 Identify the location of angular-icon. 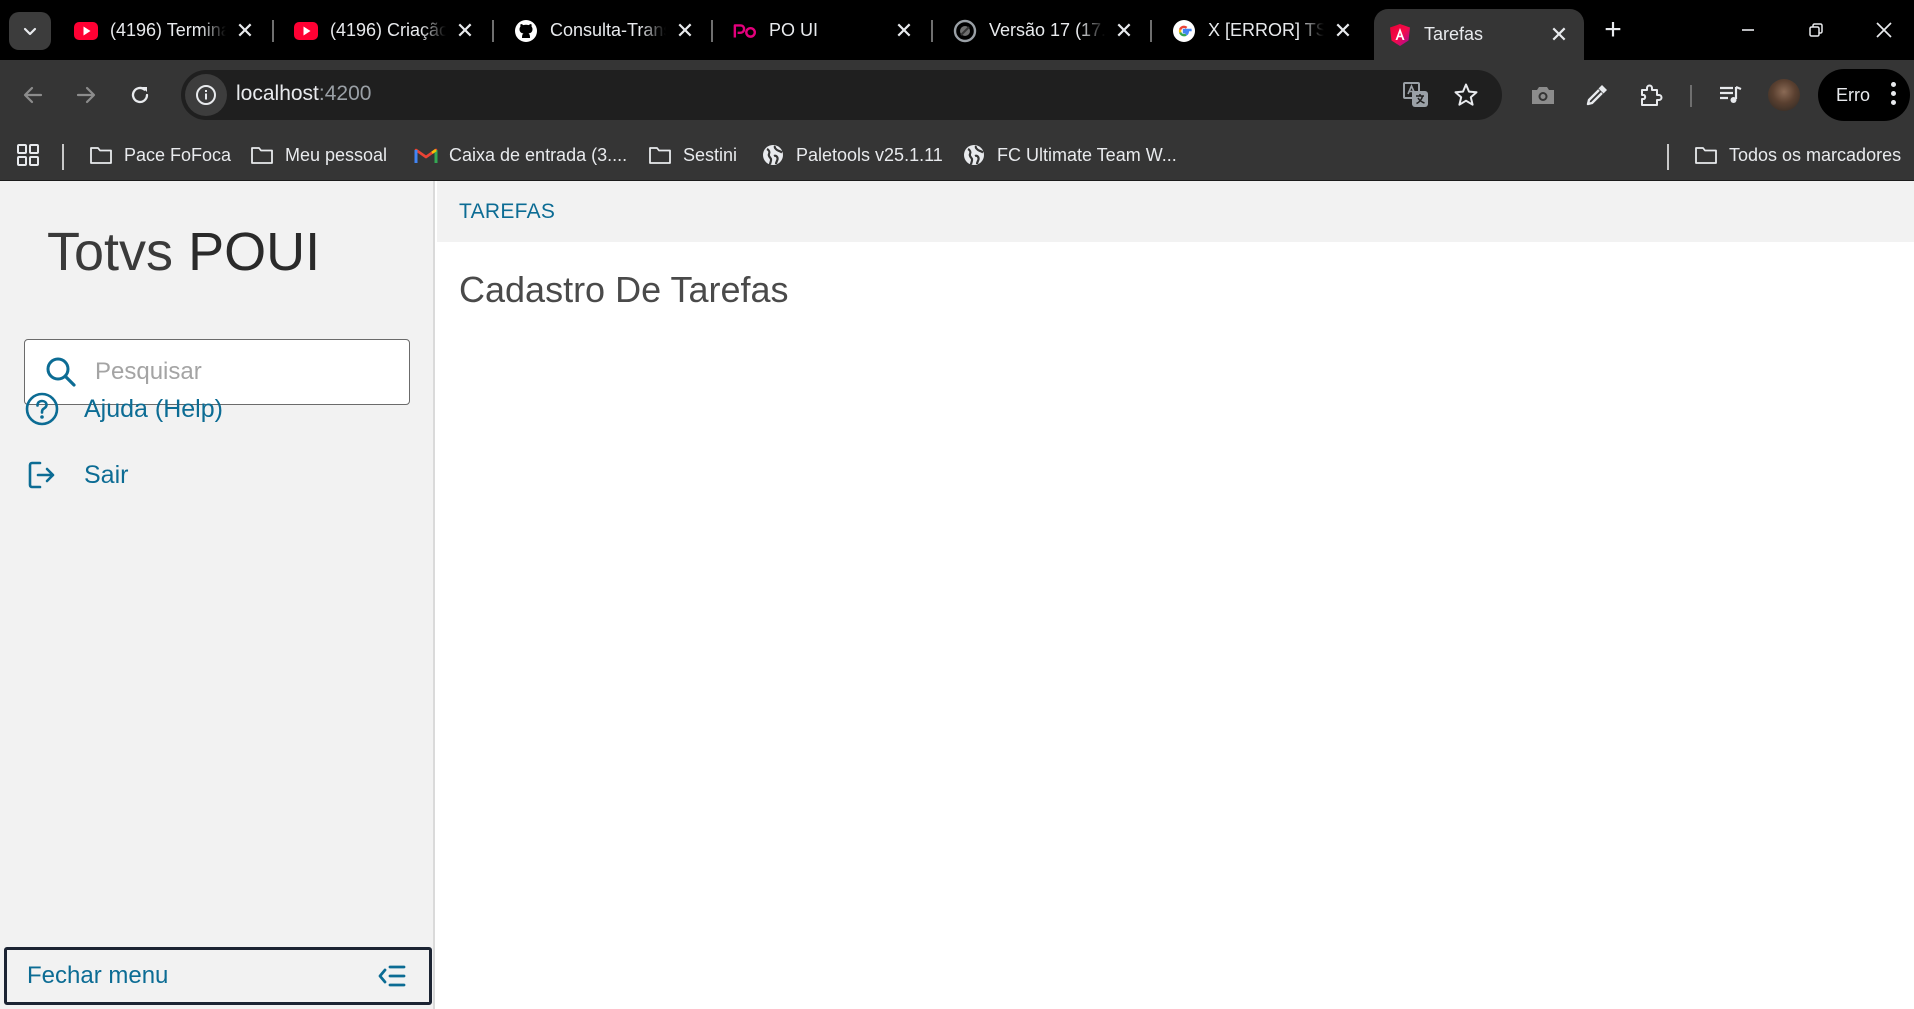
(1400, 35).